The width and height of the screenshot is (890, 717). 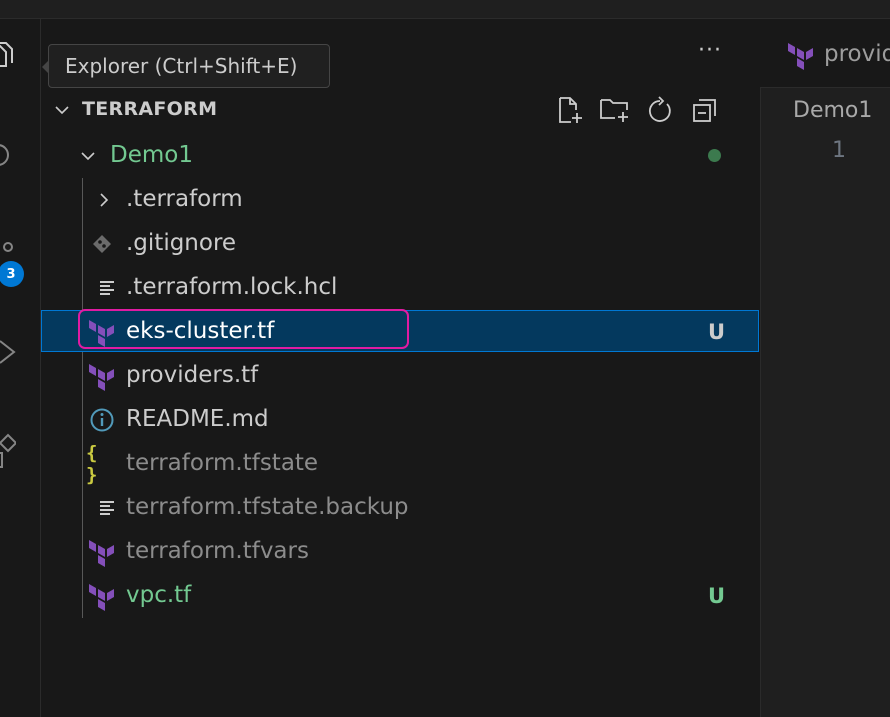 I want to click on folder-label: Demo1, so click(x=151, y=155).